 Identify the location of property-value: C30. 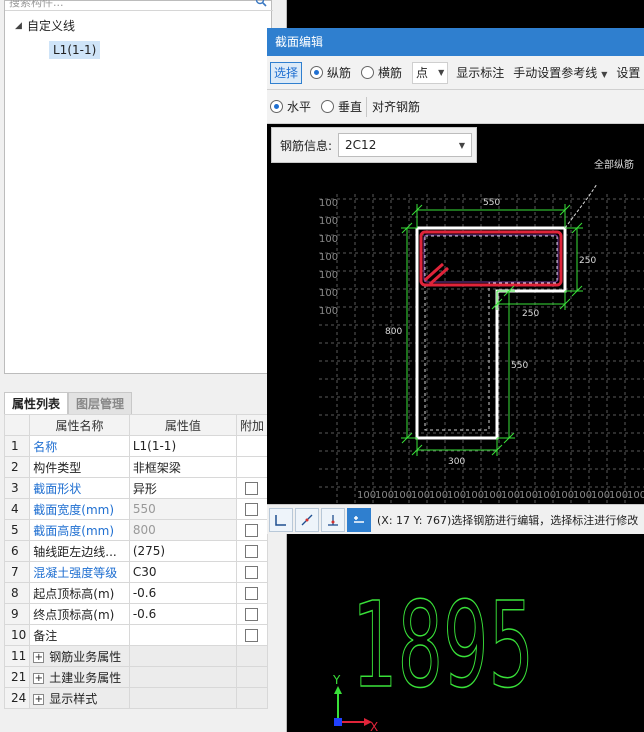
(182, 572).